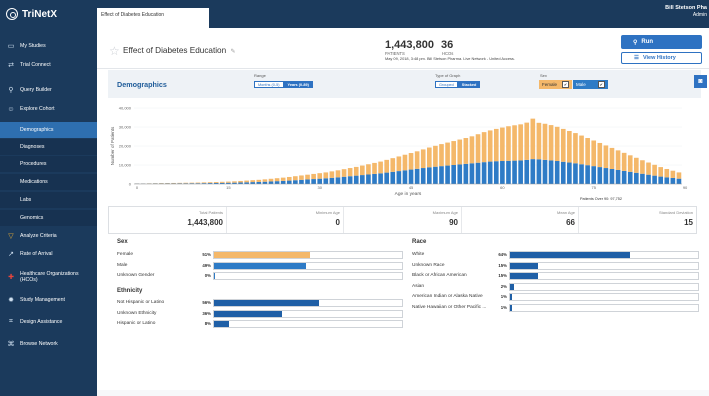 The height and width of the screenshot is (396, 709). What do you see at coordinates (469, 84) in the screenshot?
I see `graph-stacked-option: Stacked` at bounding box center [469, 84].